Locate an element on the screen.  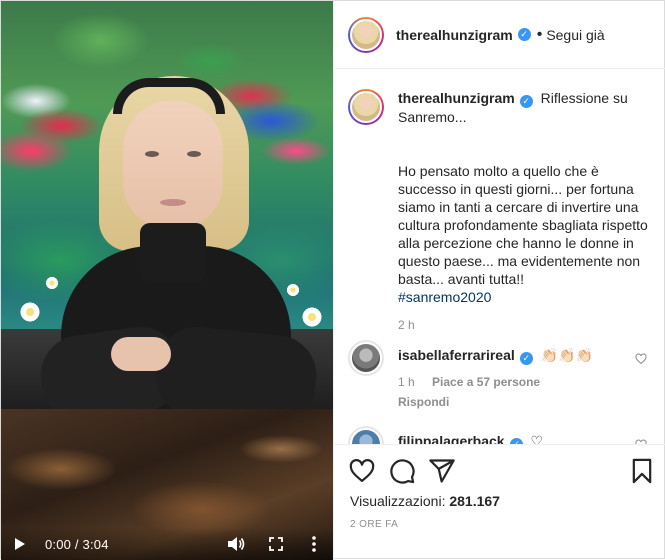
post-actions: Visualizzazioni: 281.167 2 ORE FA is located at coordinates (499, 502).